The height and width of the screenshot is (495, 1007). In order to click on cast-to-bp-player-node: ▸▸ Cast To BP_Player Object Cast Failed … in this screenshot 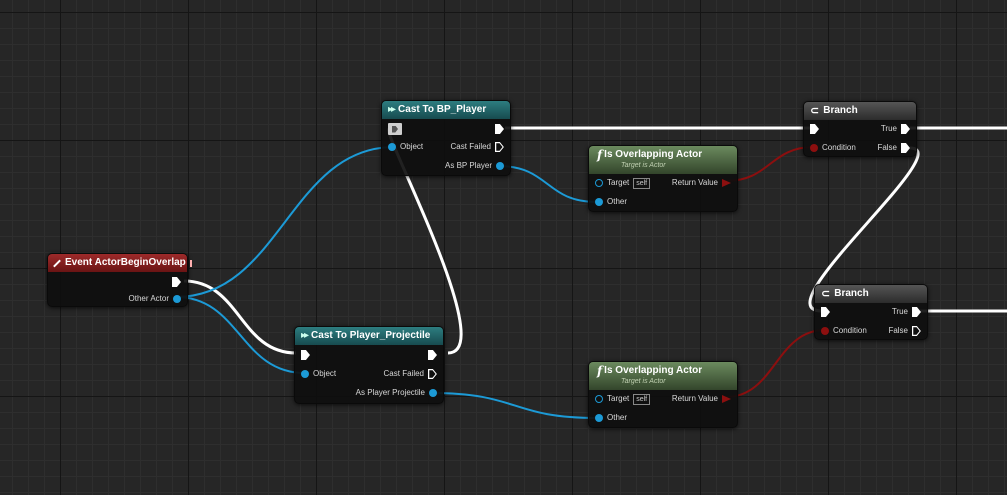, I will do `click(446, 138)`.